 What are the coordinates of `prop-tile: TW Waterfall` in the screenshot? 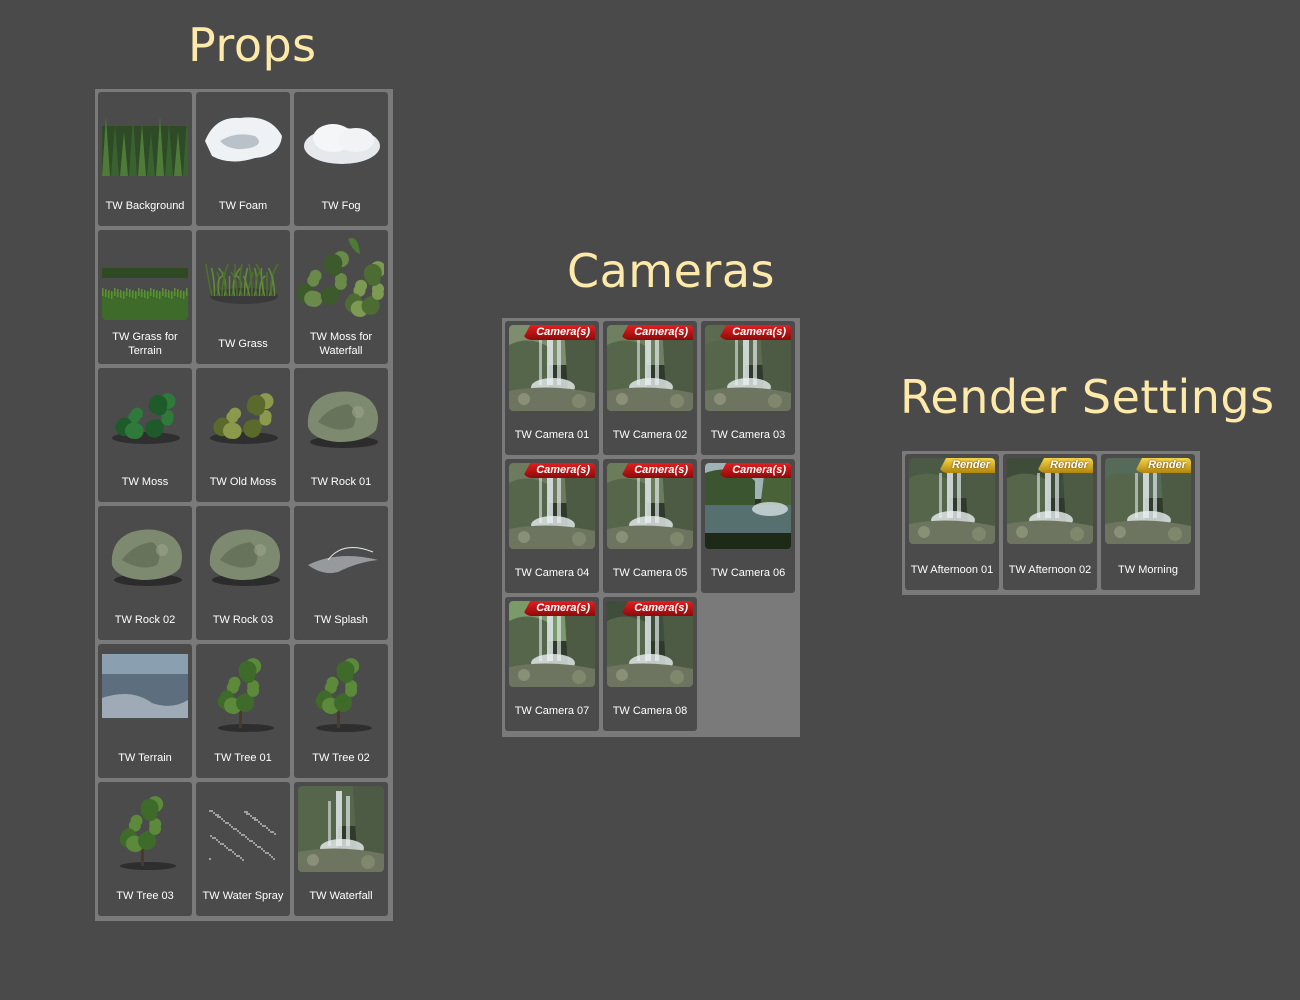 It's located at (341, 849).